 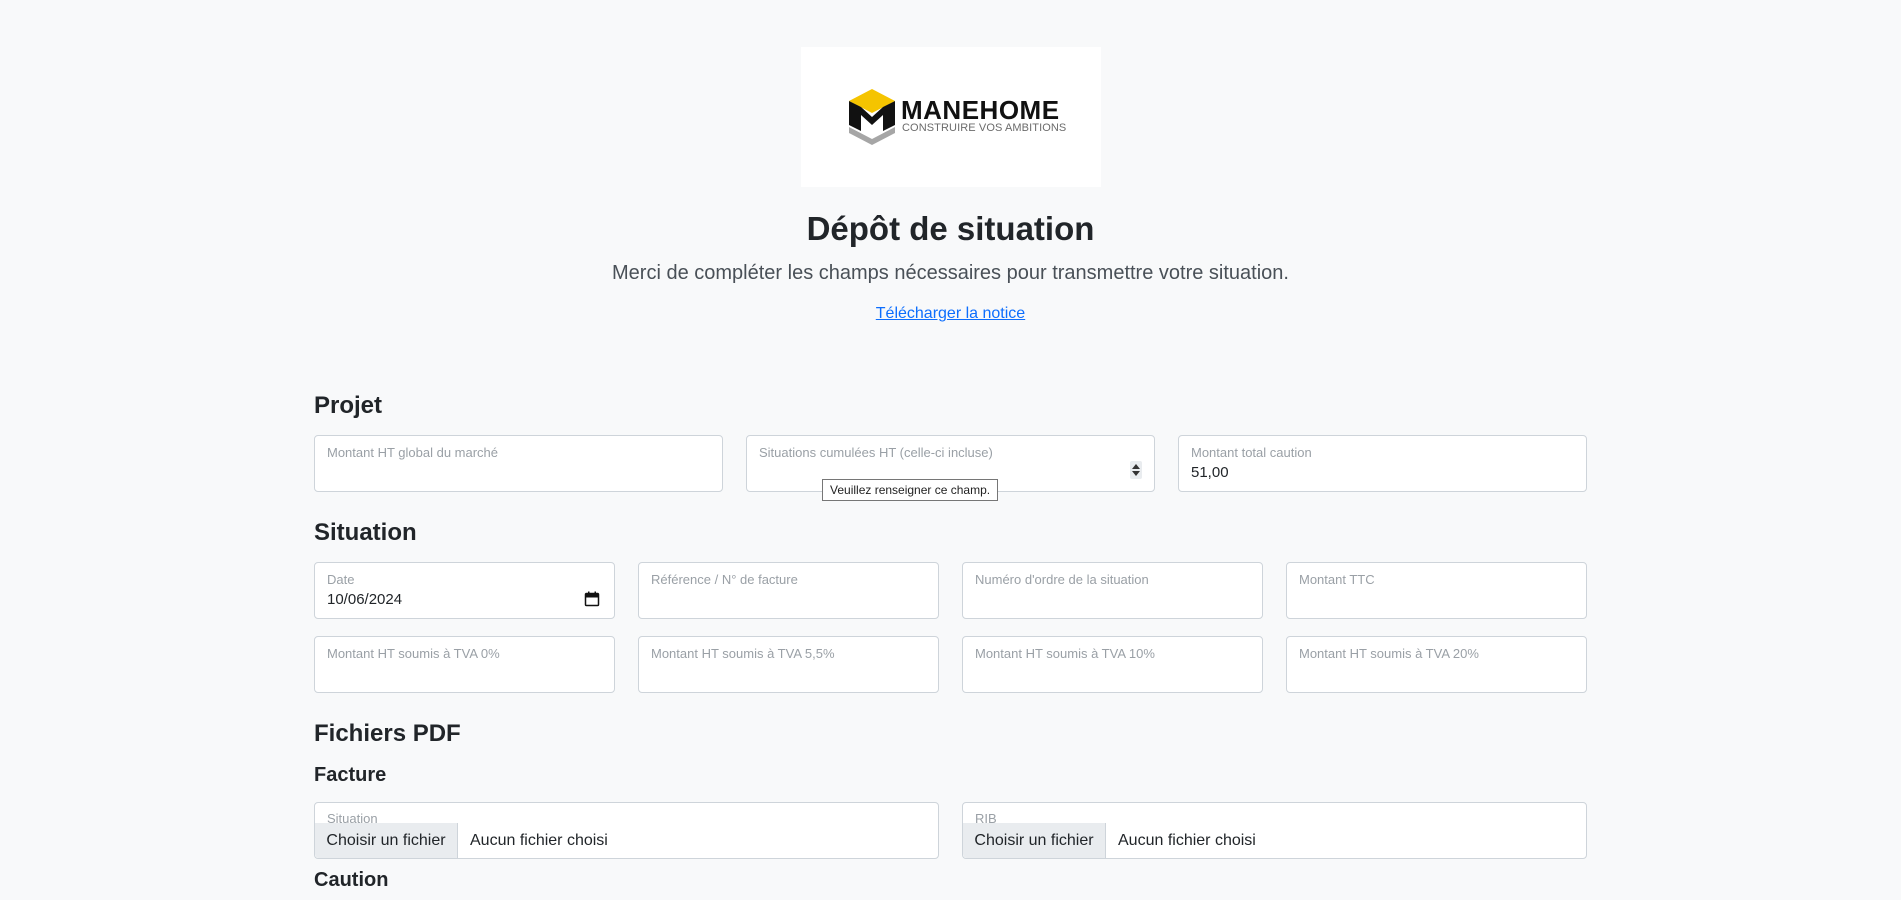 What do you see at coordinates (348, 405) in the screenshot?
I see `section-projet-heading: Projet` at bounding box center [348, 405].